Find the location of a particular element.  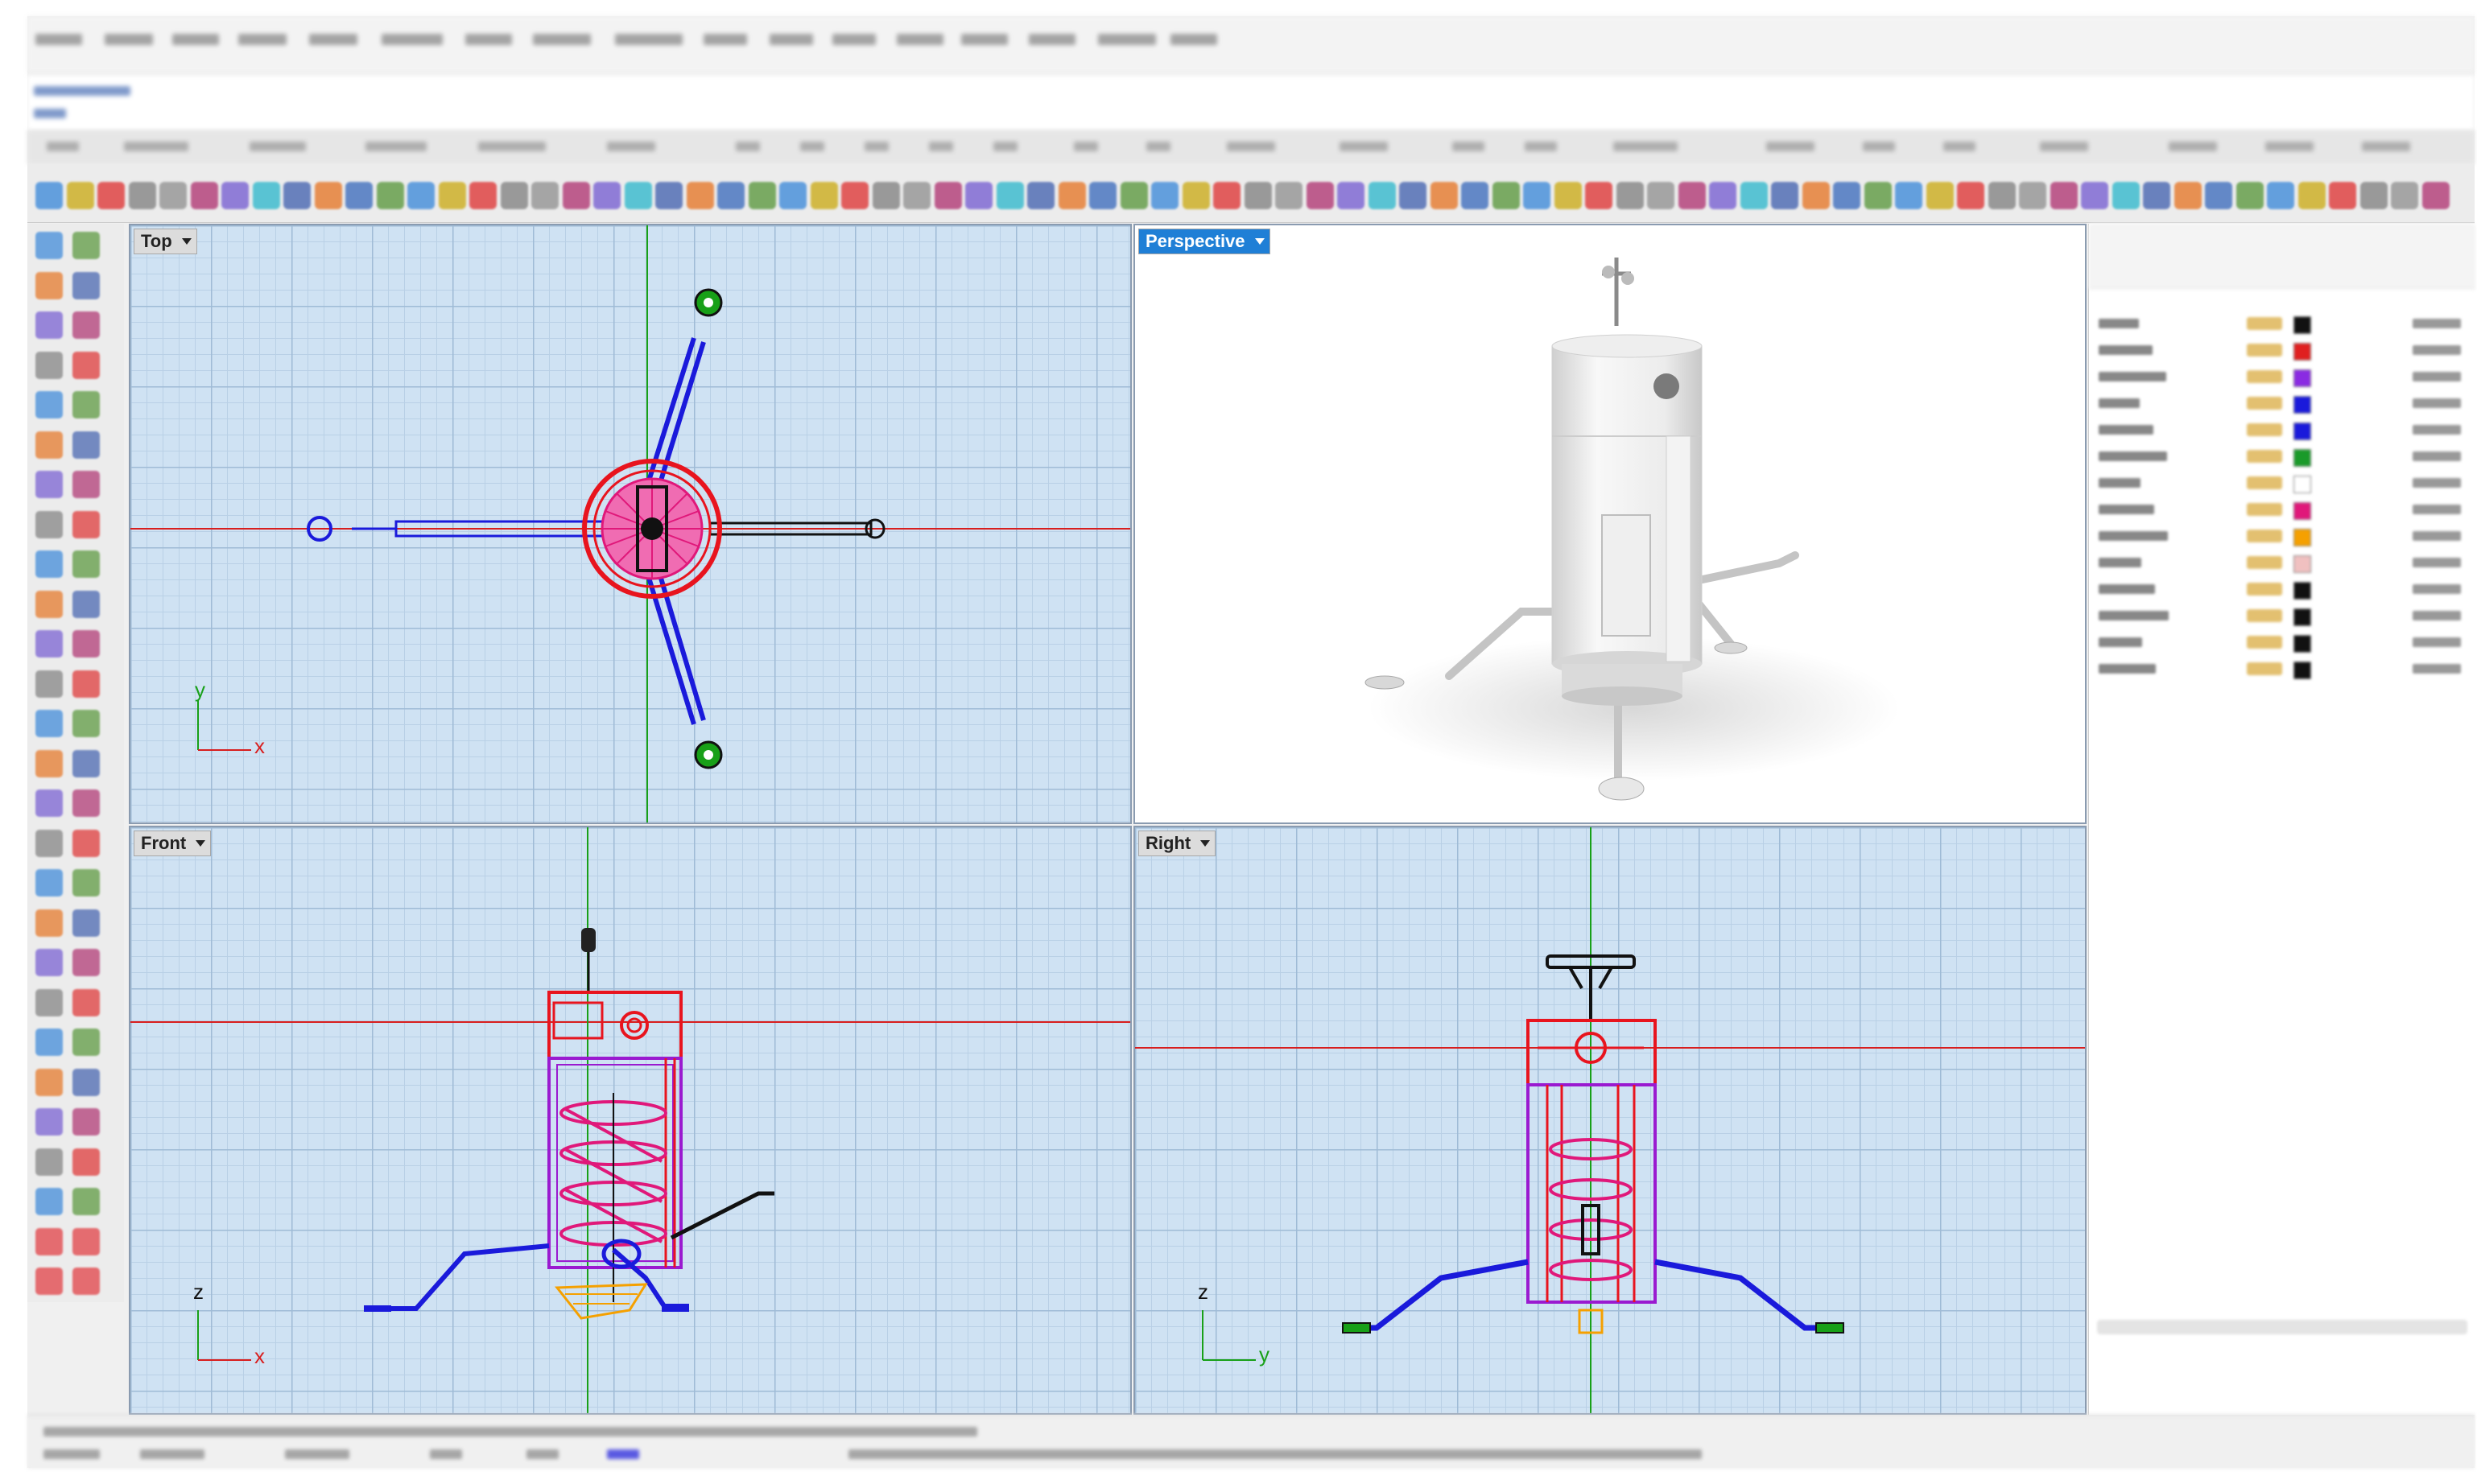

panel-scrollbar is located at coordinates (2282, 1327).